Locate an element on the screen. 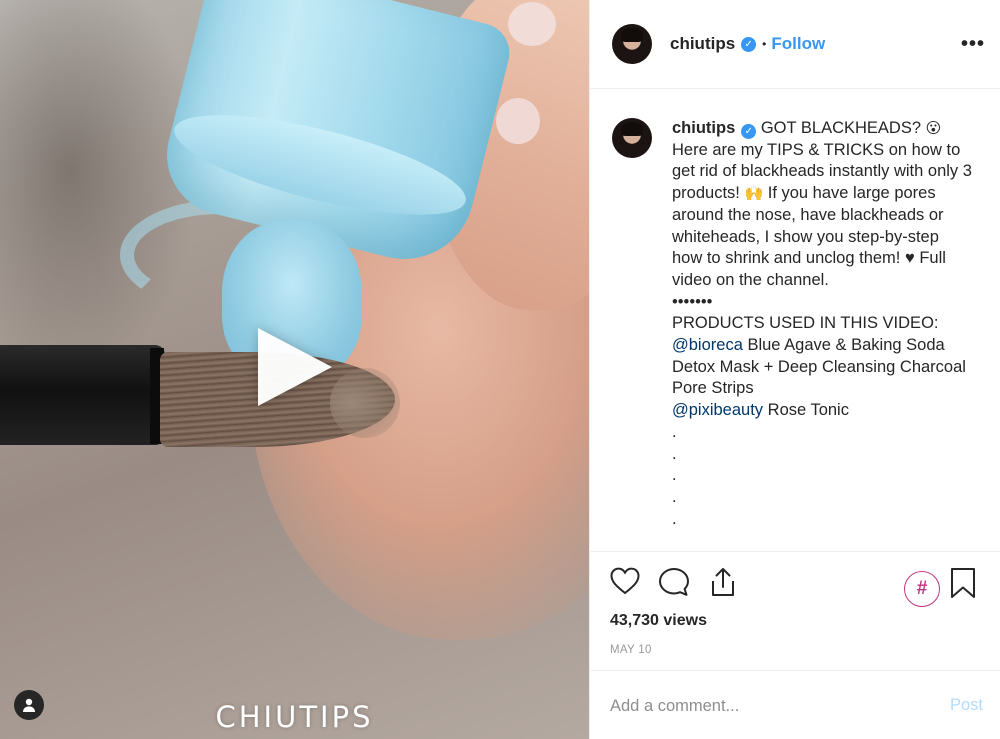  header-username: chiutips is located at coordinates (702, 44).